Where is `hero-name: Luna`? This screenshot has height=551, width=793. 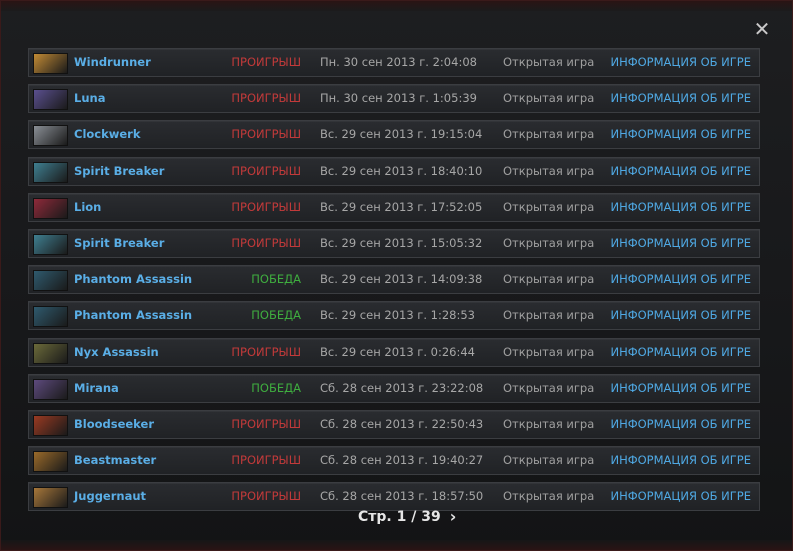 hero-name: Luna is located at coordinates (89, 98).